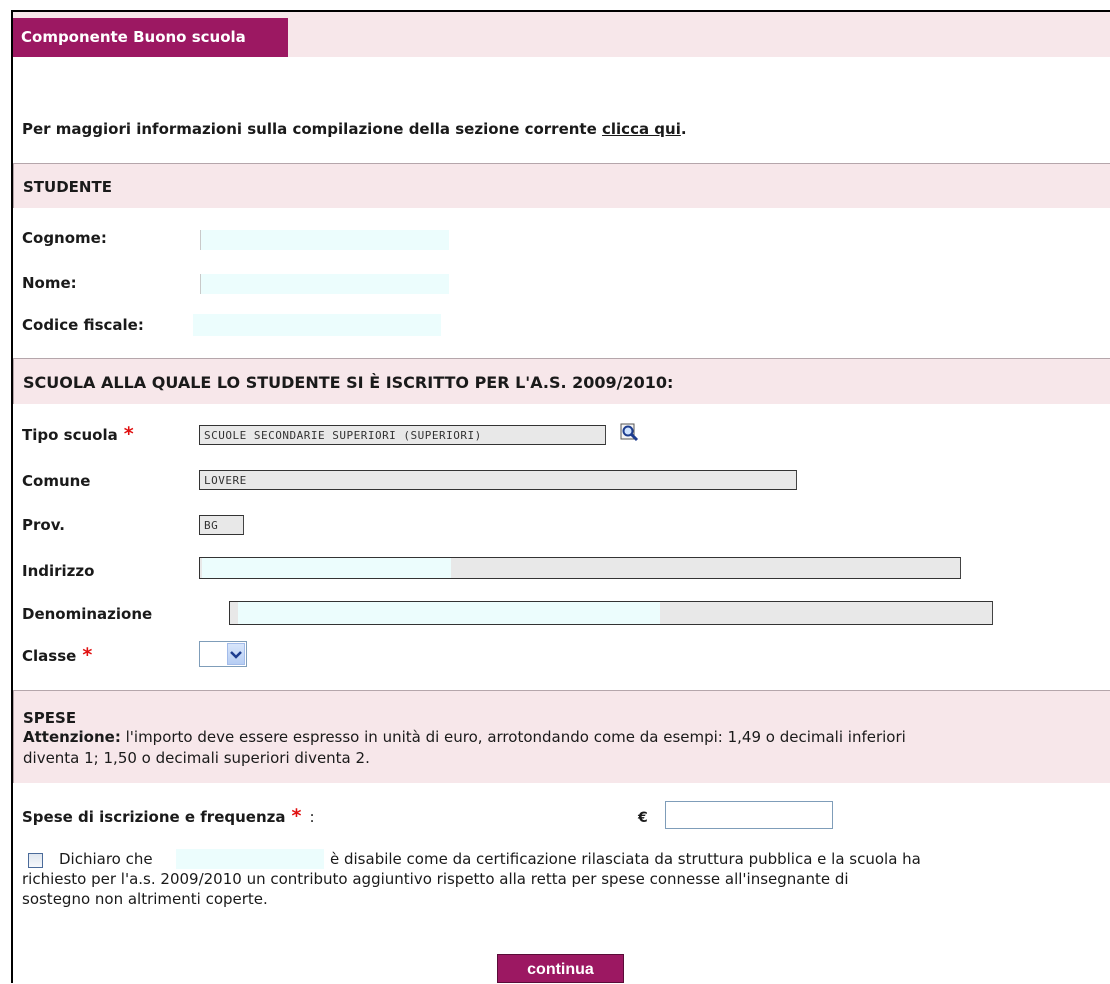 The image size is (1110, 984). What do you see at coordinates (326, 568) in the screenshot?
I see `indirizzo-redaction` at bounding box center [326, 568].